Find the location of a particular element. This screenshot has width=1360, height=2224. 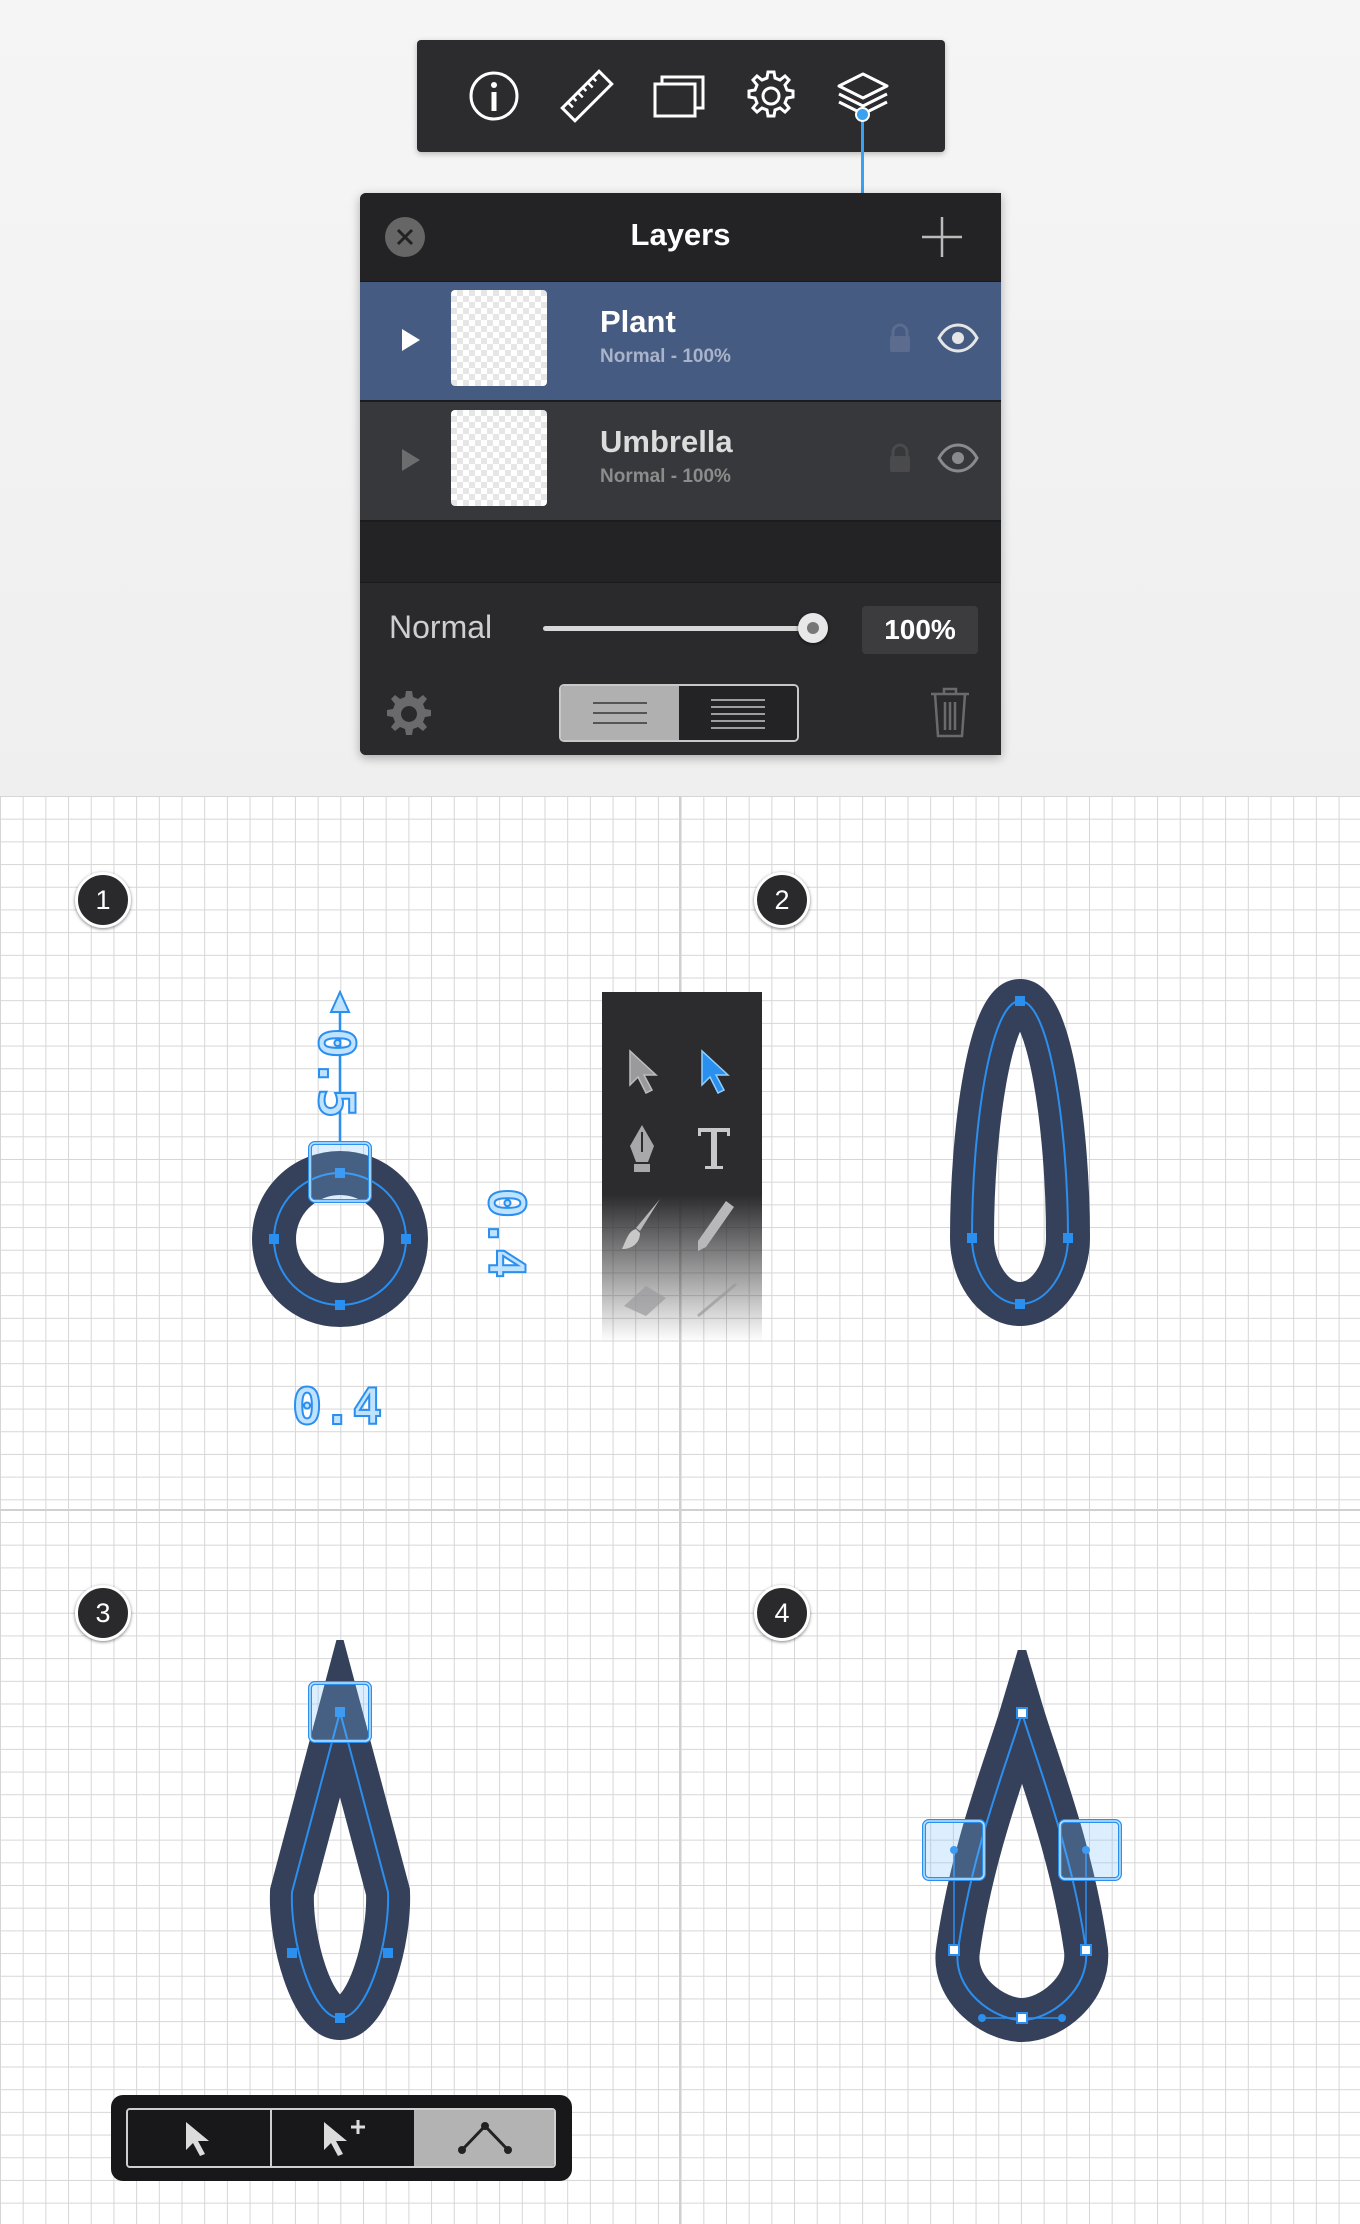

blend-bar: Normal 100% is located at coordinates (680, 627).